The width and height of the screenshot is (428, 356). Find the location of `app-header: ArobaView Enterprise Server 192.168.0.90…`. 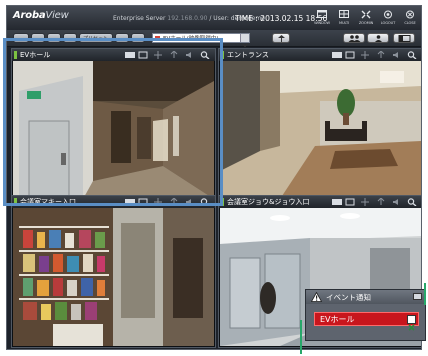

app-header: ArobaView Enterprise Server 192.168.0.90… is located at coordinates (214, 18).